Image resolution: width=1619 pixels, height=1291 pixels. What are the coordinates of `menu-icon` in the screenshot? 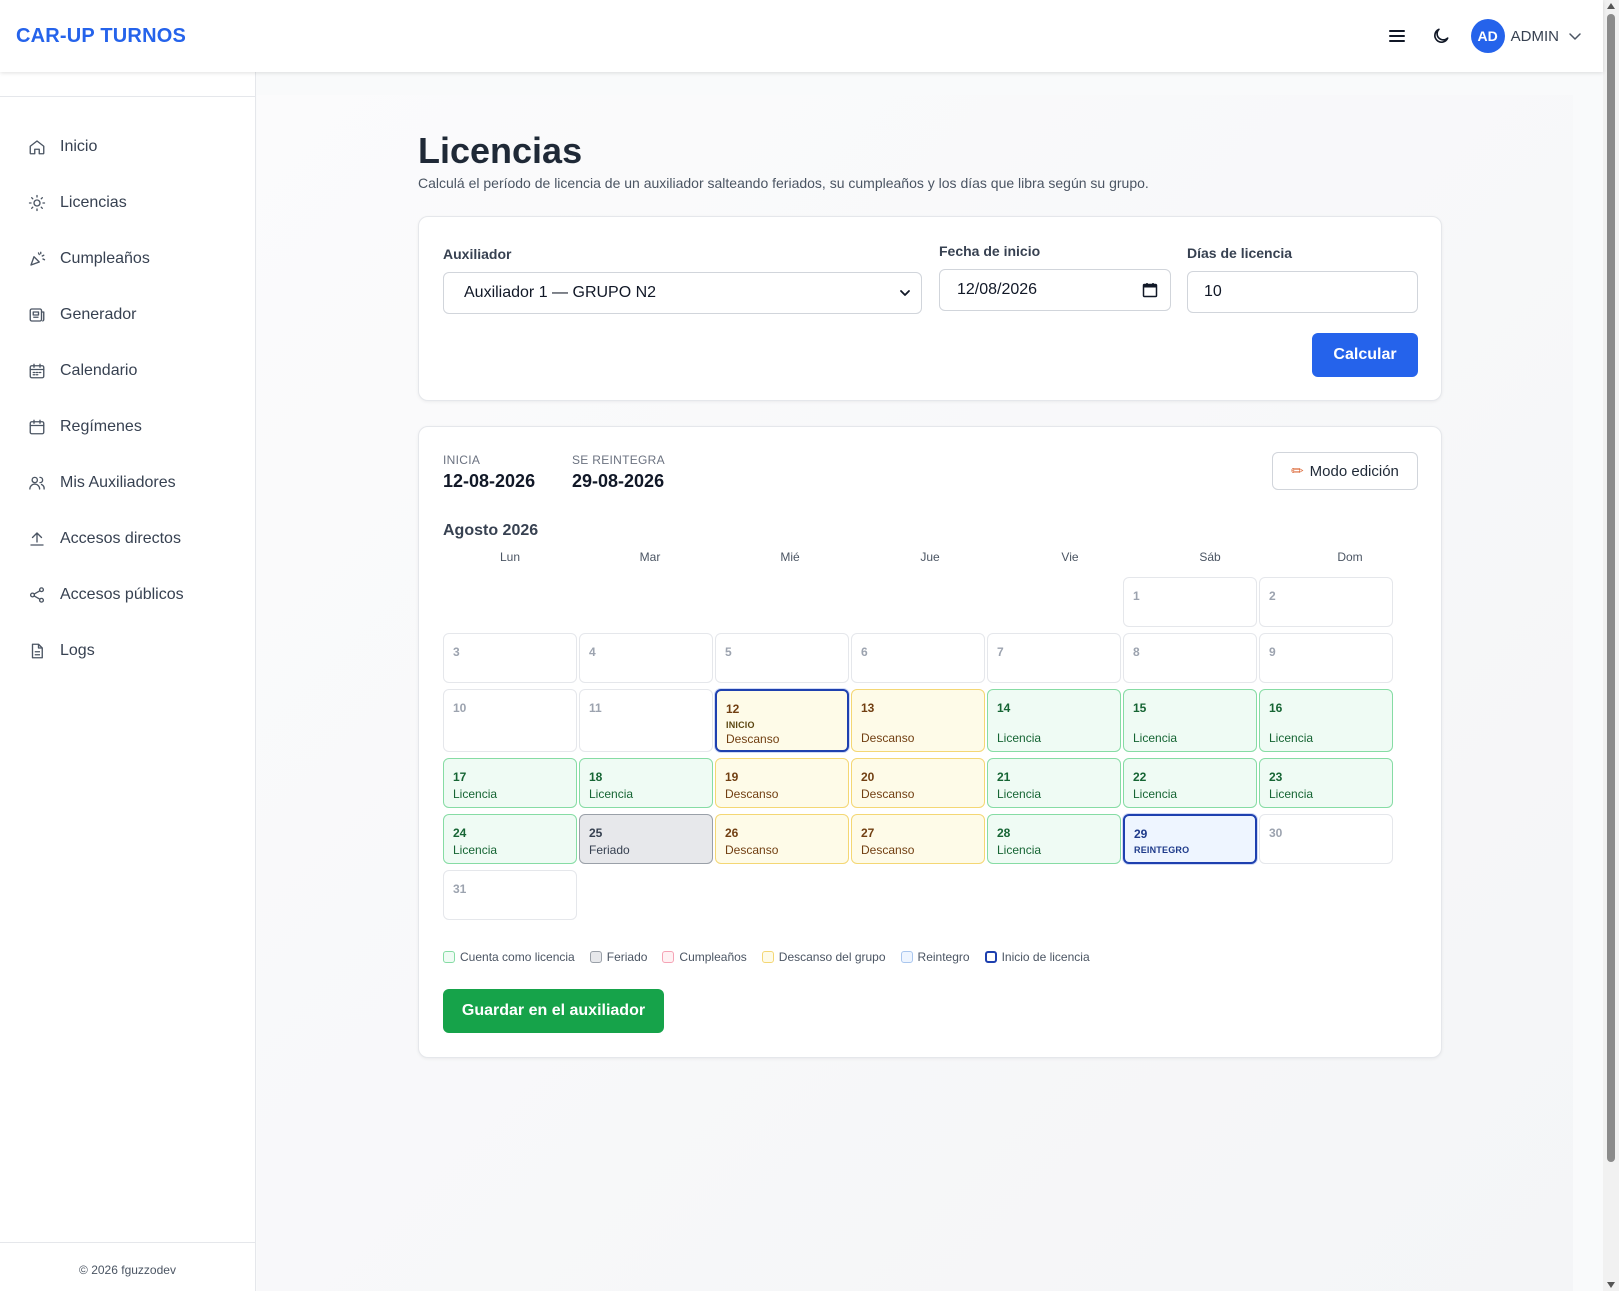 It's located at (1396, 36).